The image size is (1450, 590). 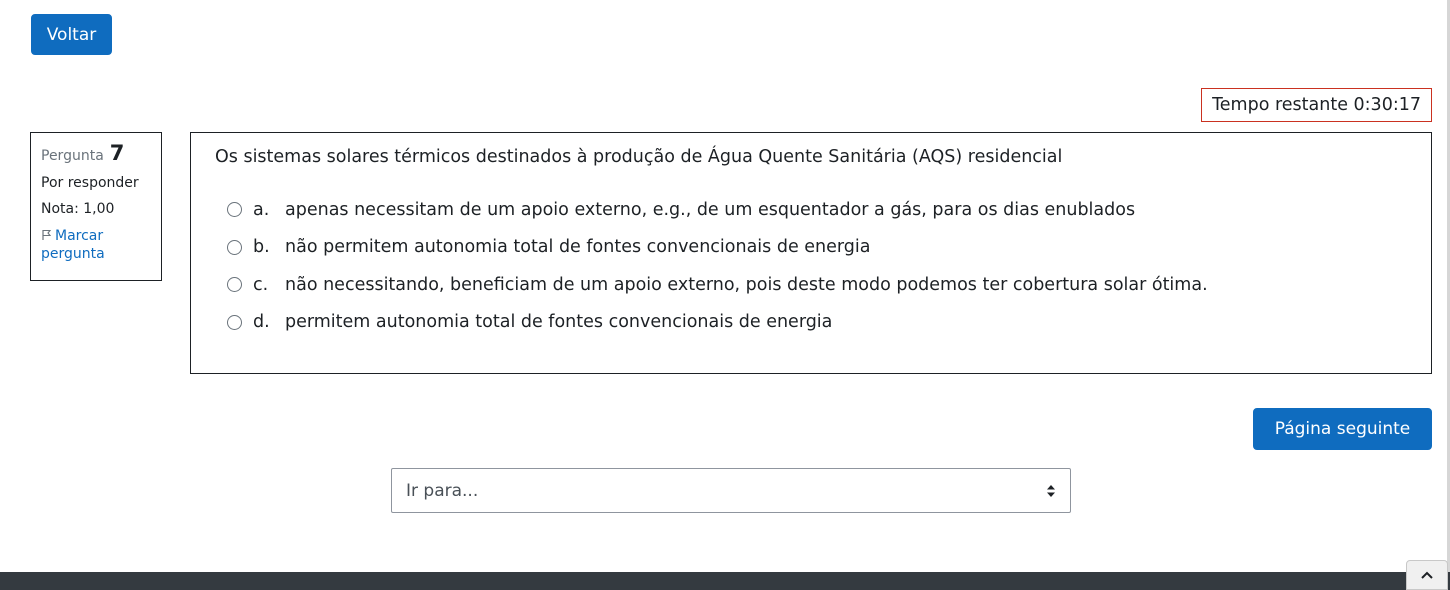 What do you see at coordinates (47, 234) in the screenshot?
I see `flag-icon` at bounding box center [47, 234].